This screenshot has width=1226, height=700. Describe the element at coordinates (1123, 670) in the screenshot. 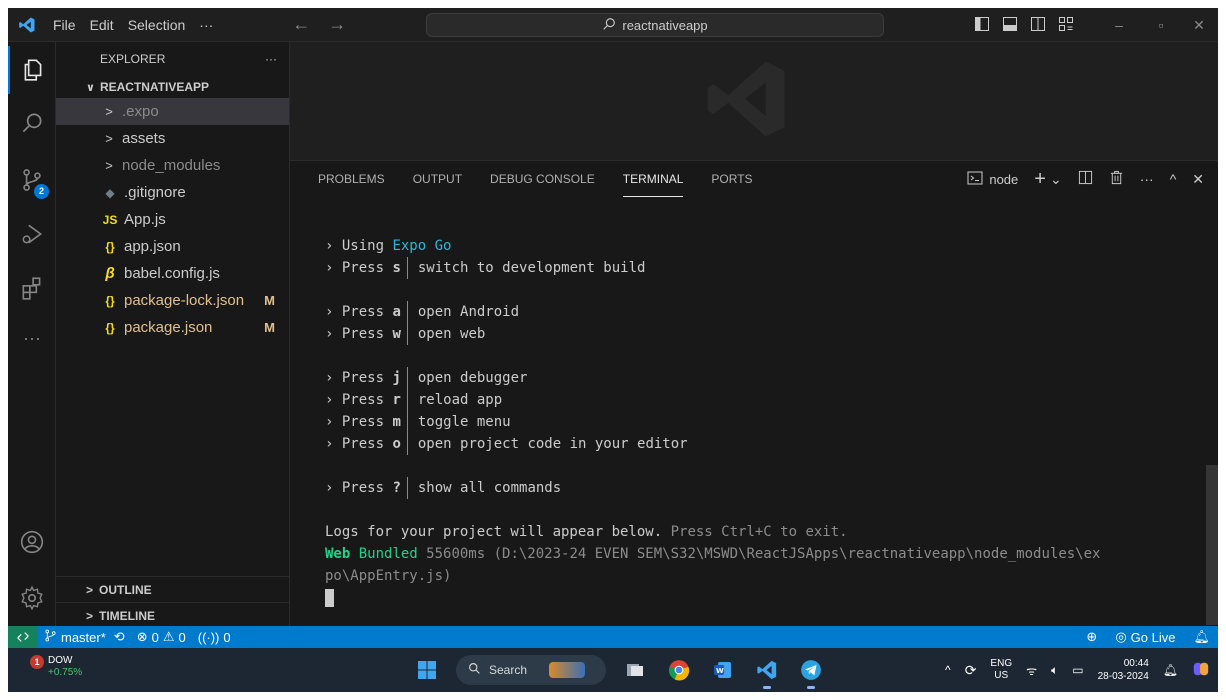

I see `clock: 00:44 28-03-2024` at that location.